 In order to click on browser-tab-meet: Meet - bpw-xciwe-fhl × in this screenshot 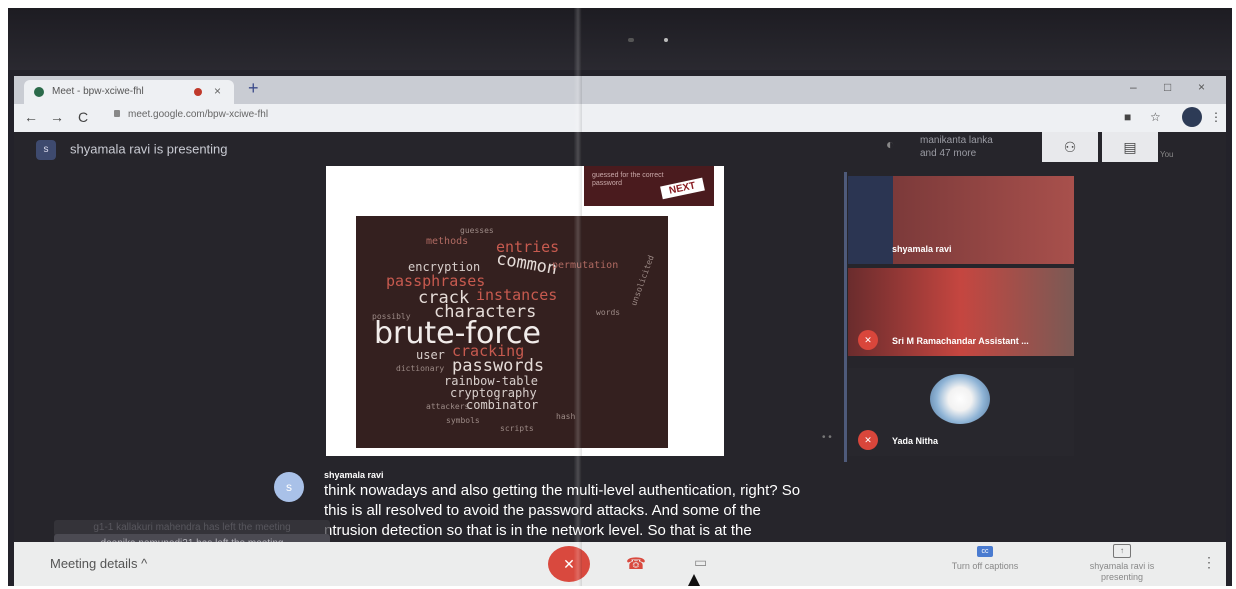, I will do `click(129, 92)`.